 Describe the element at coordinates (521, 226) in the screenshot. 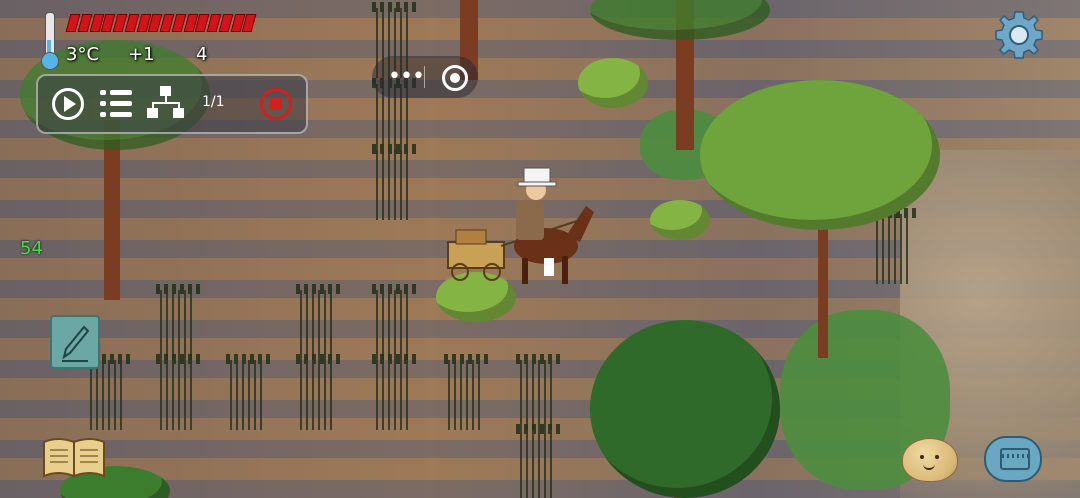

I see `player-character-on-horse` at that location.